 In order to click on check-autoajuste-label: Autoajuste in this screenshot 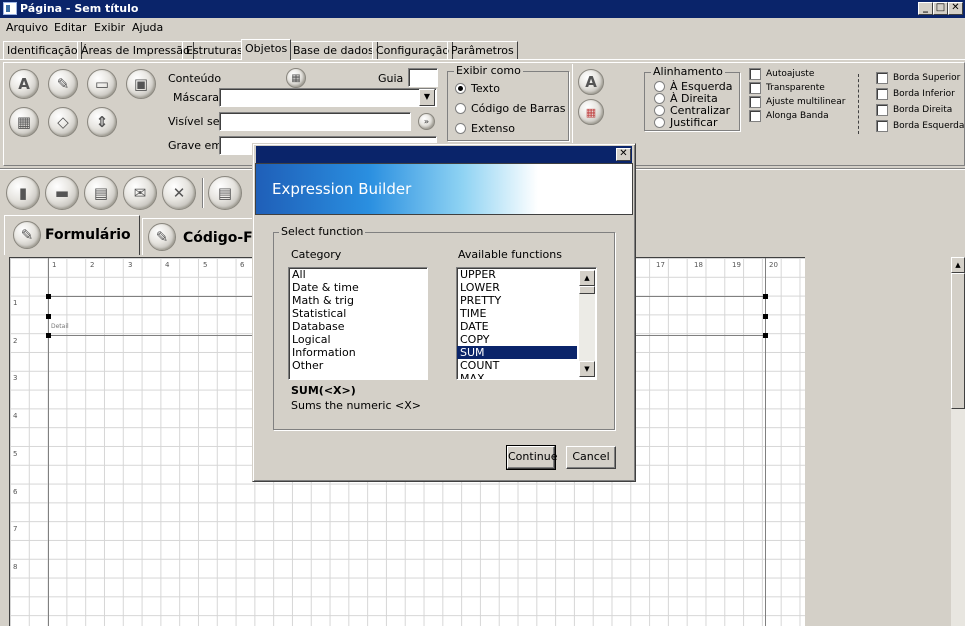, I will do `click(790, 74)`.